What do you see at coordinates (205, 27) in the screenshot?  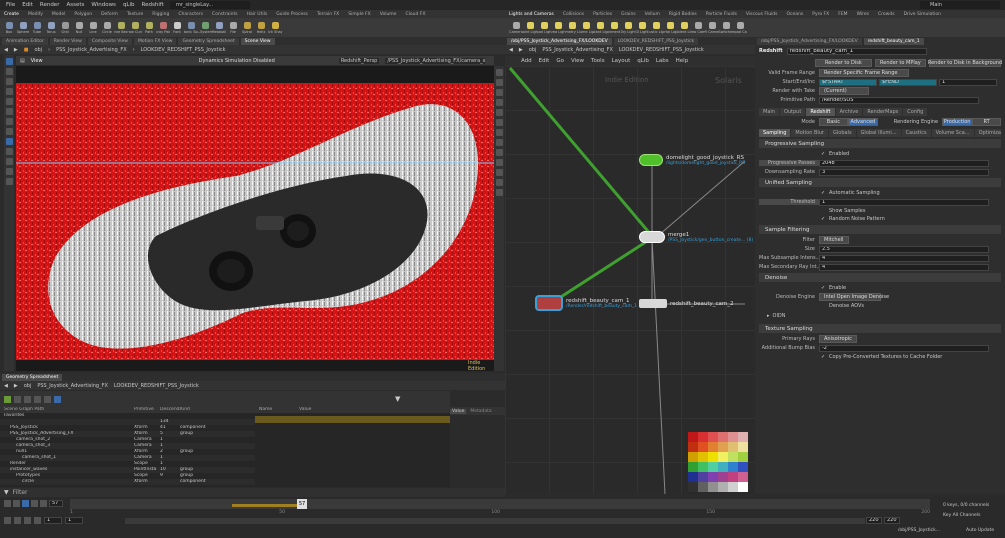 I see `tool-l-system: L-System` at bounding box center [205, 27].